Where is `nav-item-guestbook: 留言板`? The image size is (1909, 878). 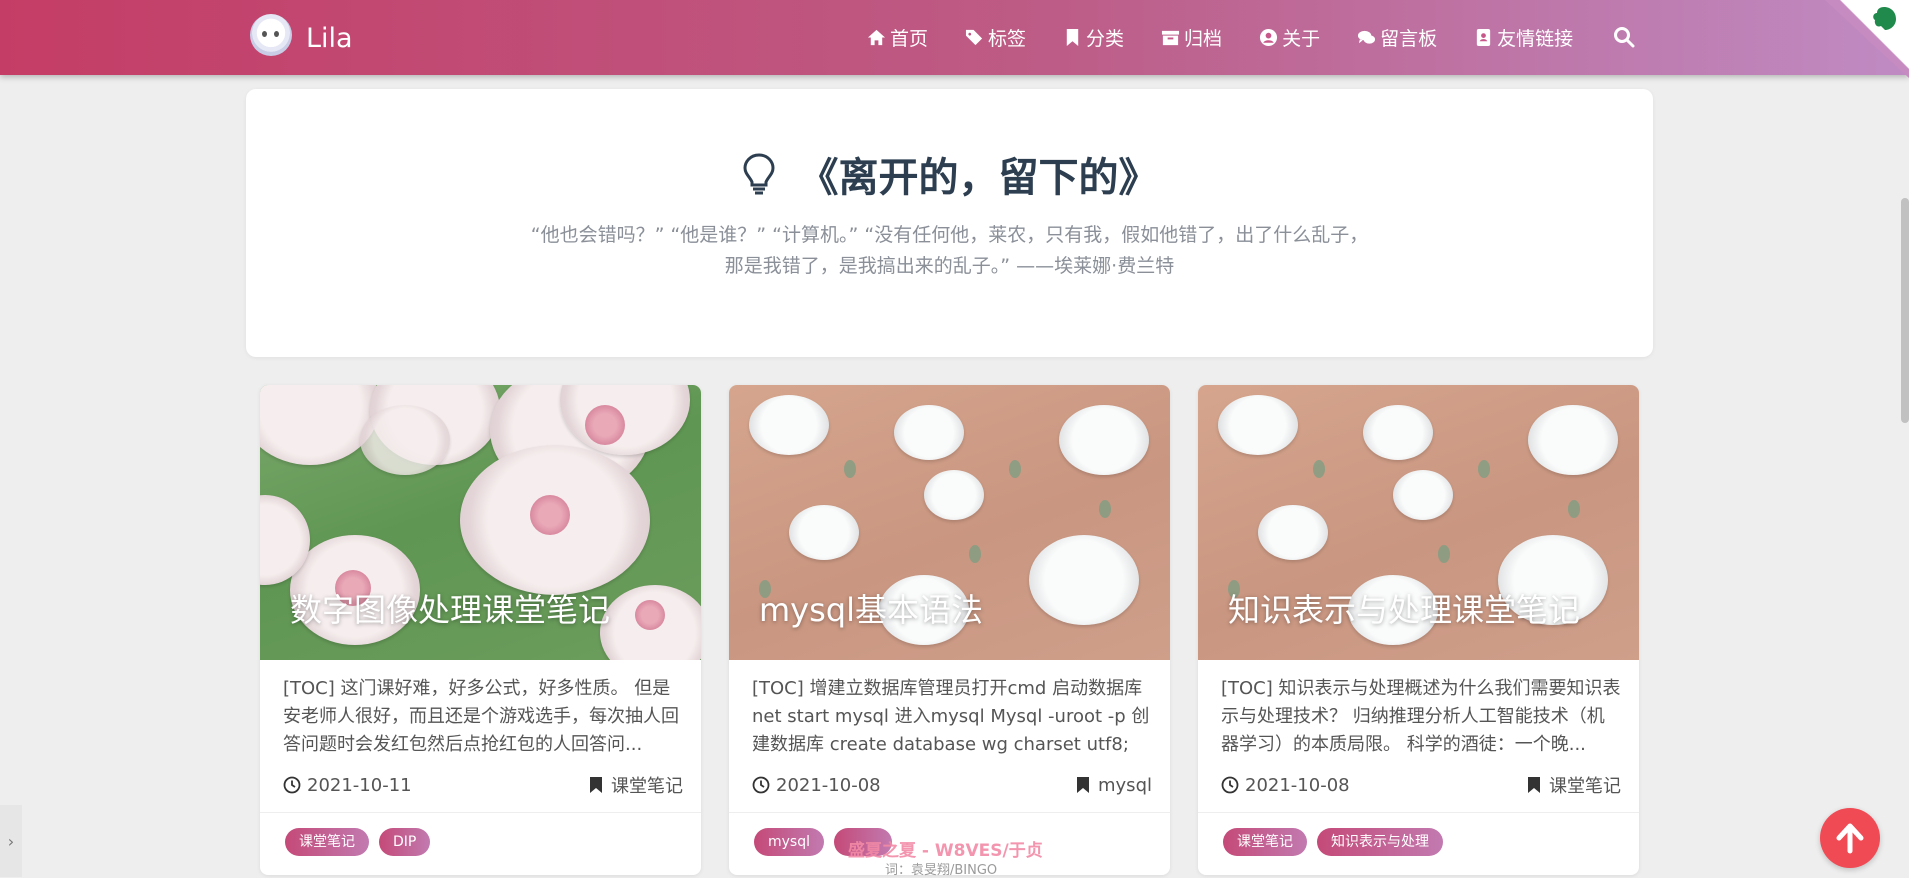
nav-item-guestbook: 留言板 is located at coordinates (1396, 37).